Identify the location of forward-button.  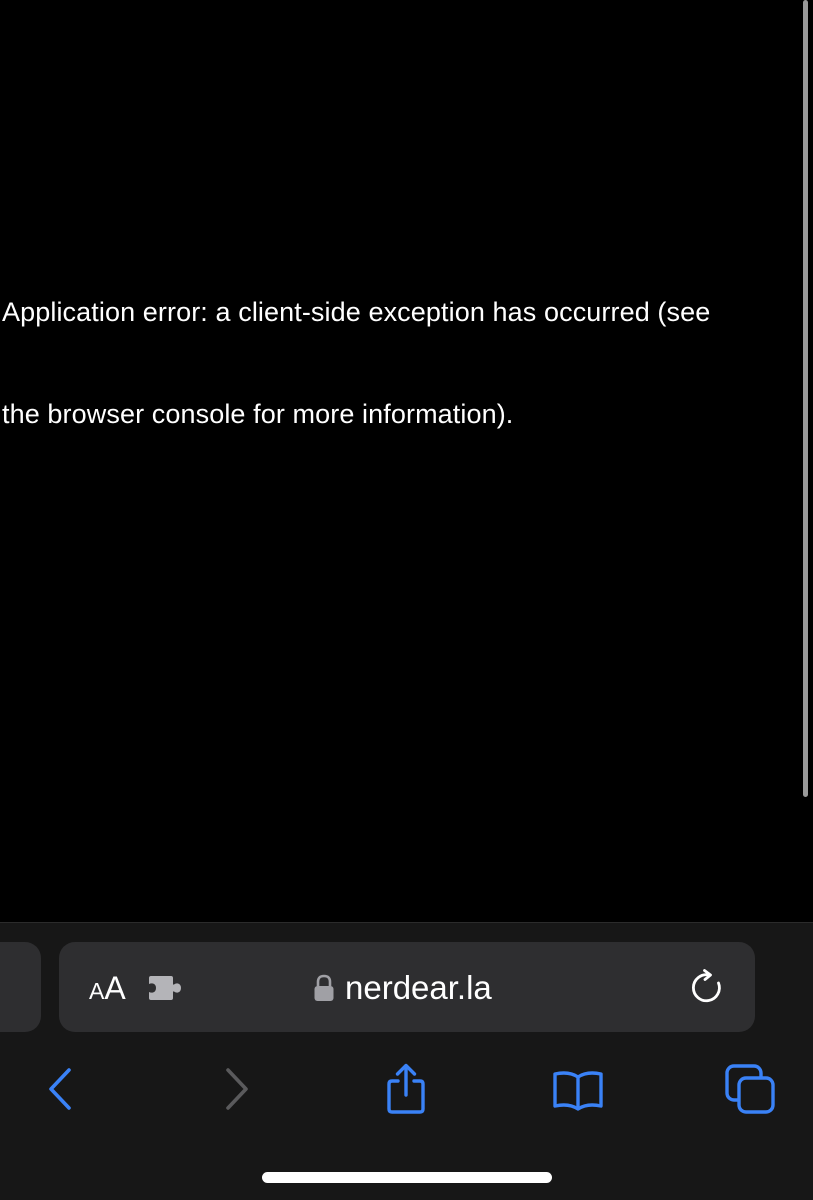
(237, 1089).